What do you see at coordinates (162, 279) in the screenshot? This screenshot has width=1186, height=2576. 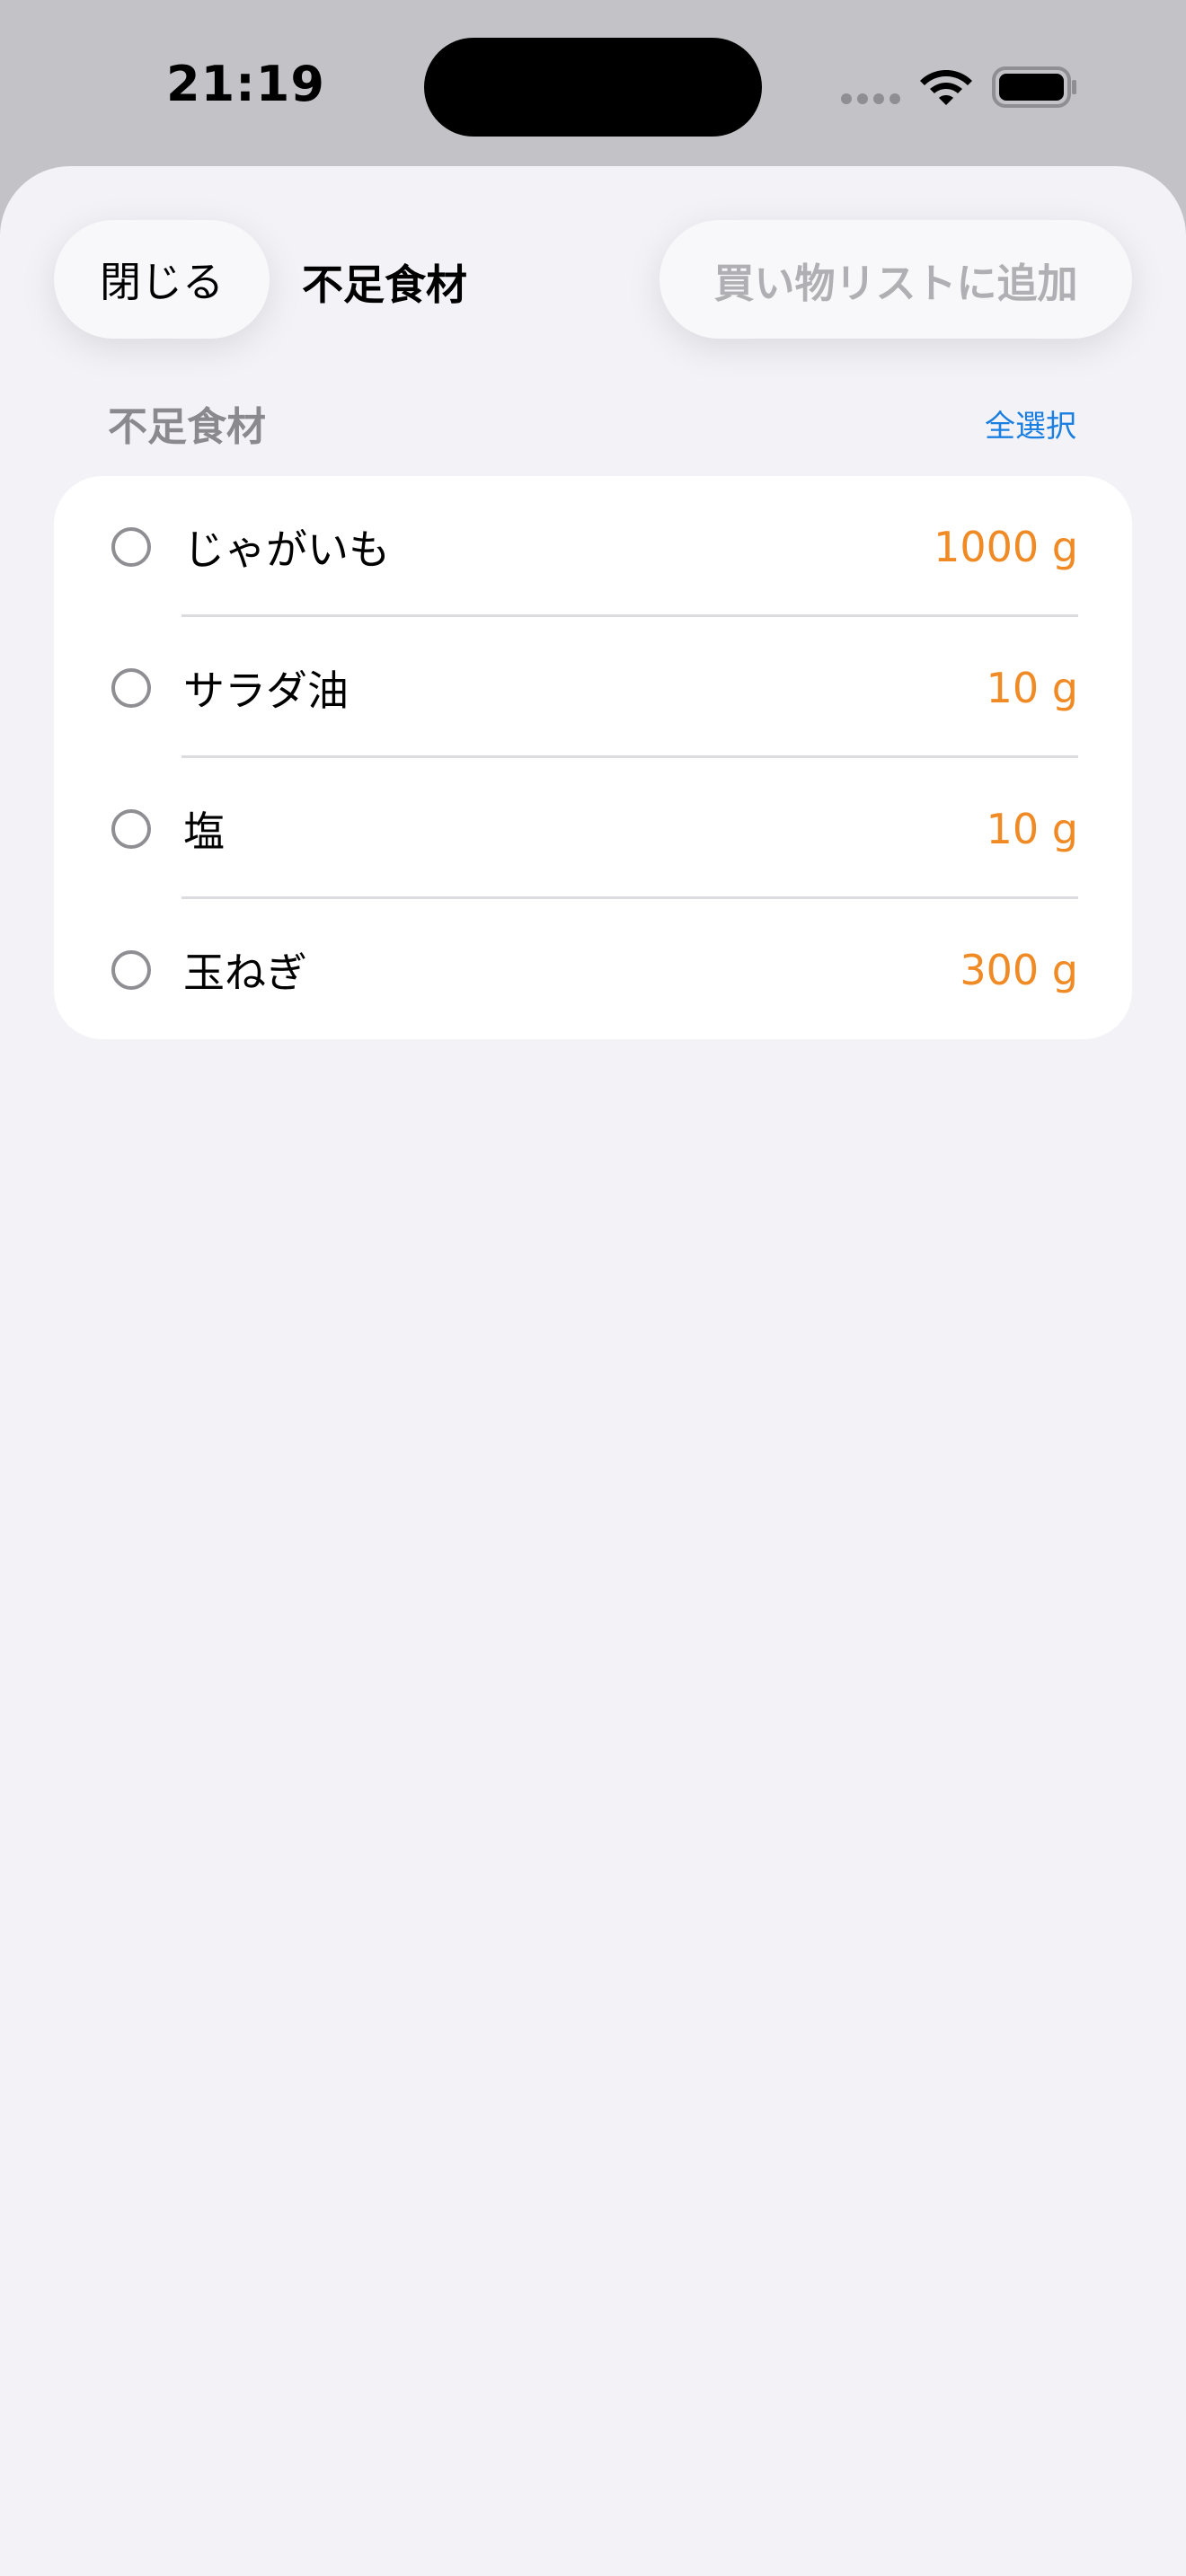 I see `close-button: 閉じる` at bounding box center [162, 279].